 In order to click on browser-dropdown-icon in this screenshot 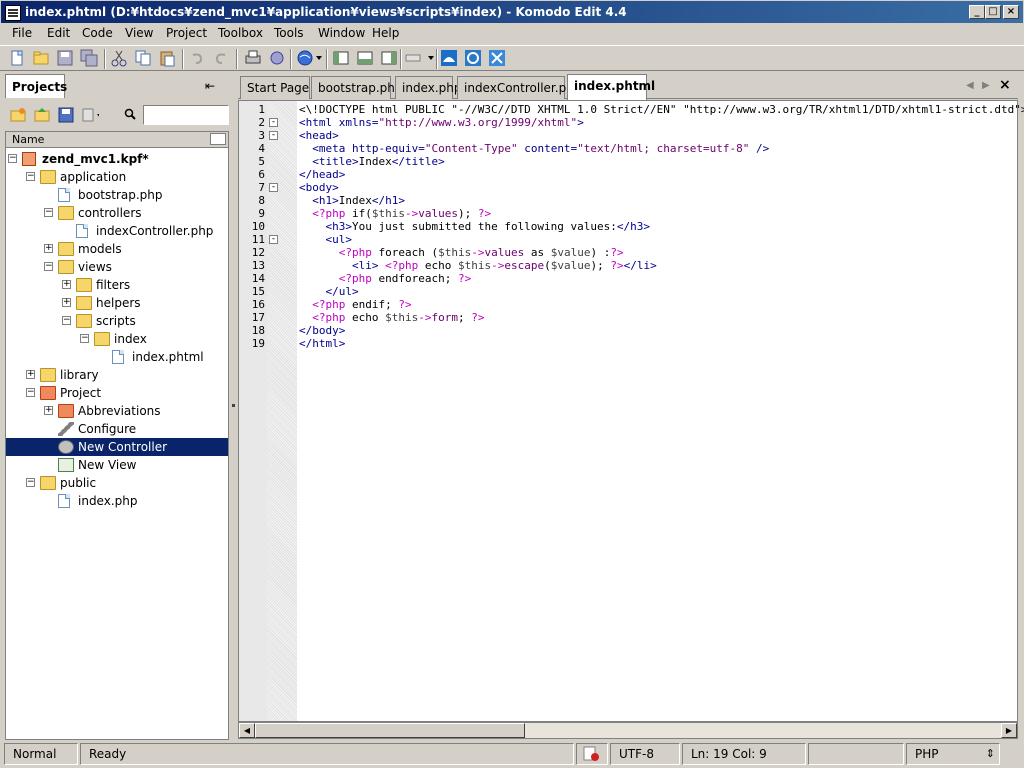, I will do `click(323, 58)`.